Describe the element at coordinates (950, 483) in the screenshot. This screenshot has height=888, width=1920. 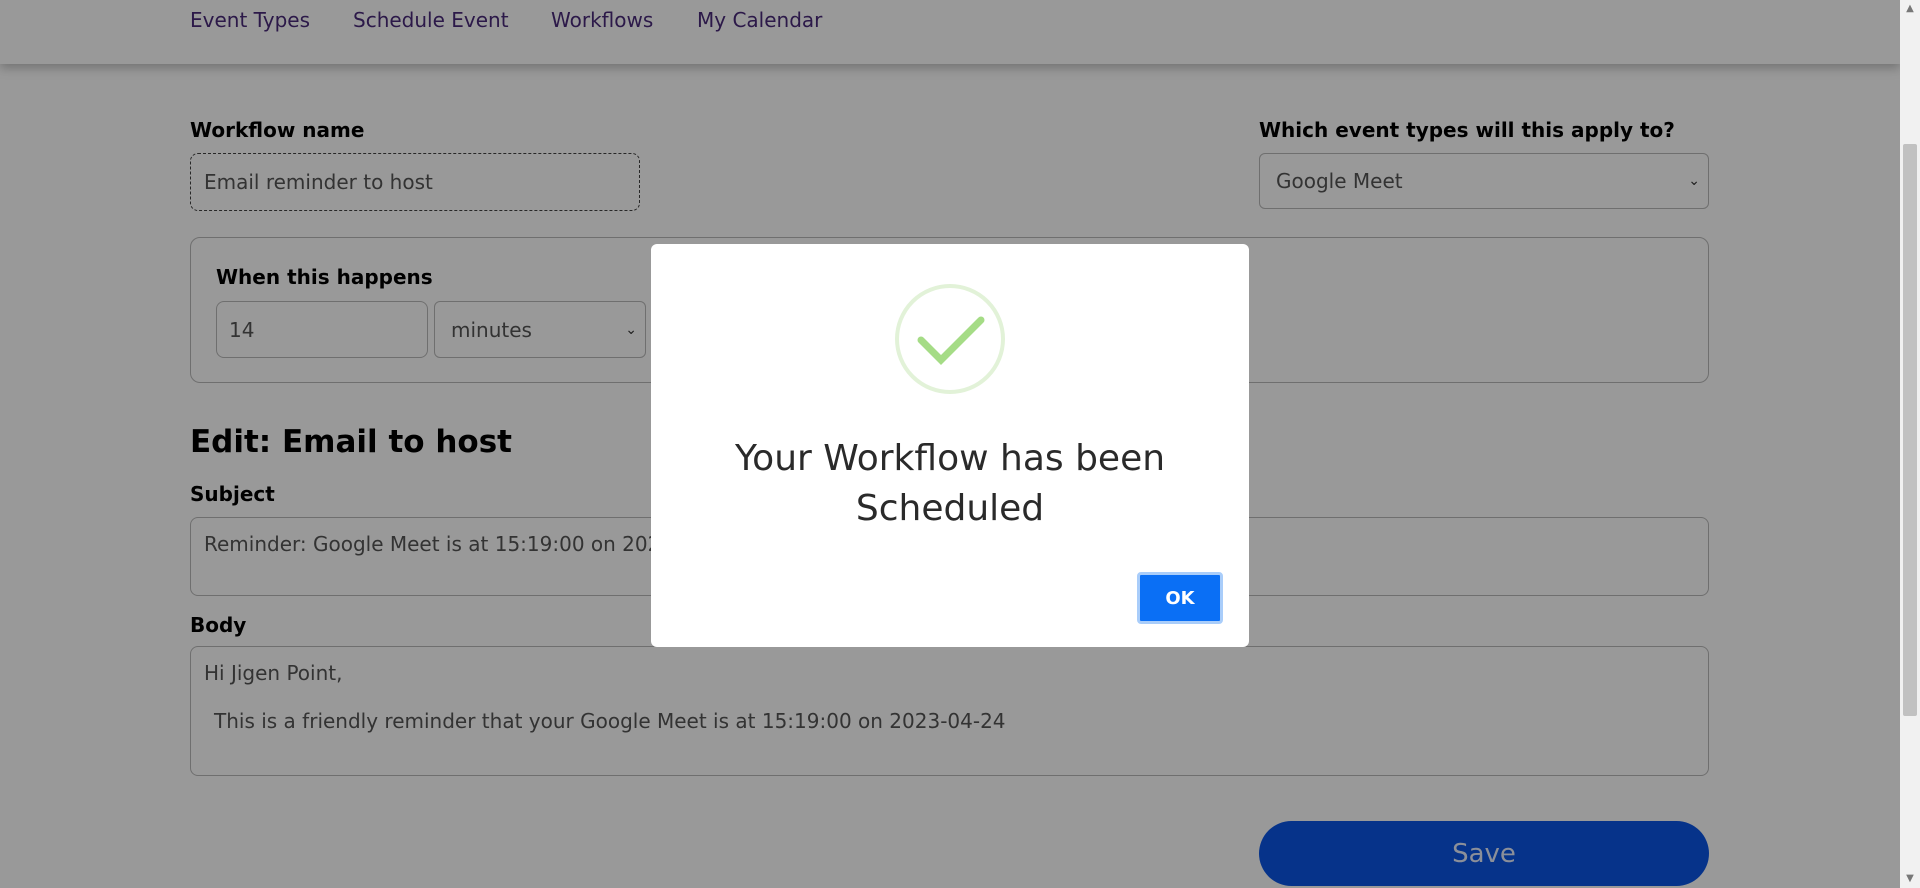
I see `modal-title: Your Workflow has been Scheduled` at that location.